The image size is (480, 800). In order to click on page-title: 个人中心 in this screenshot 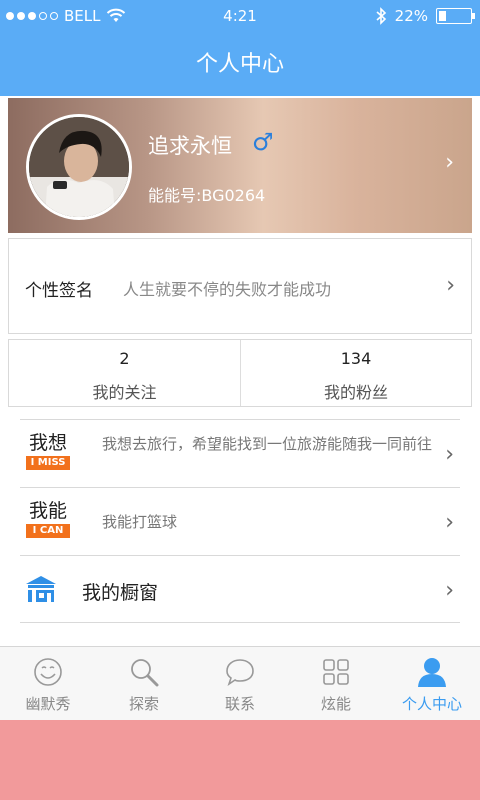, I will do `click(239, 64)`.